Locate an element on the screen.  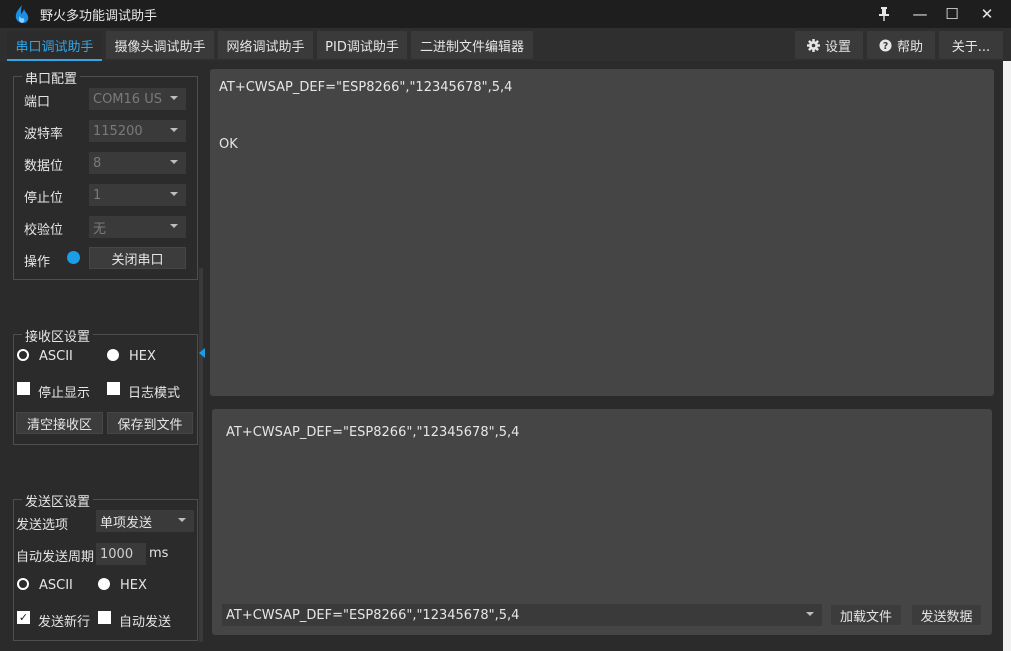
send-newline-checkbox: ✓ is located at coordinates (23, 617).